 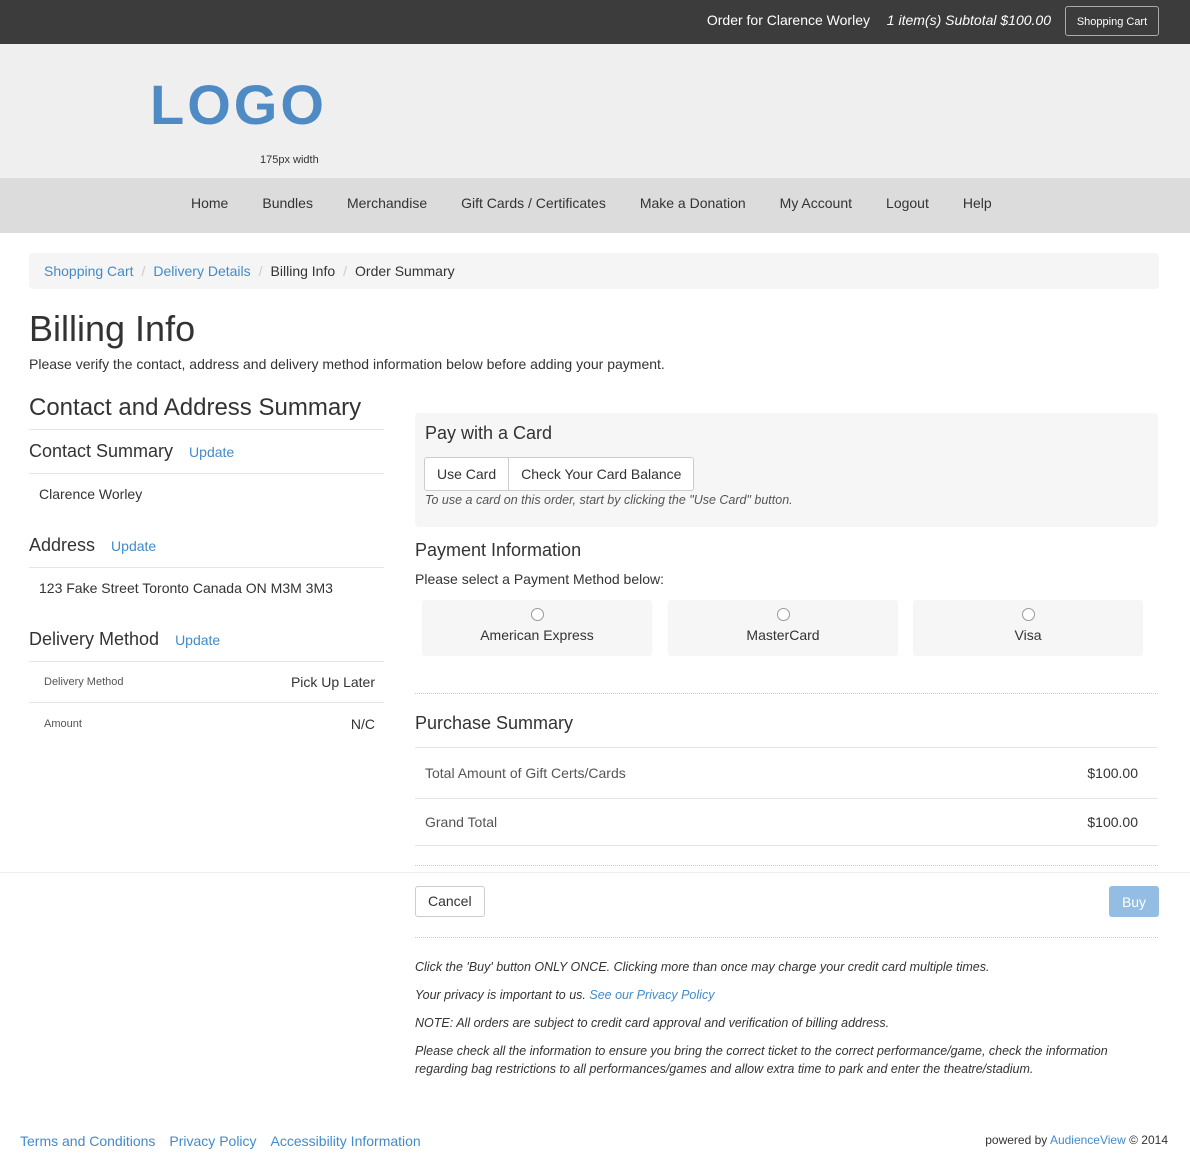 What do you see at coordinates (533, 203) in the screenshot?
I see `nav-item-gift-cards: Gift Cards / Certificates` at bounding box center [533, 203].